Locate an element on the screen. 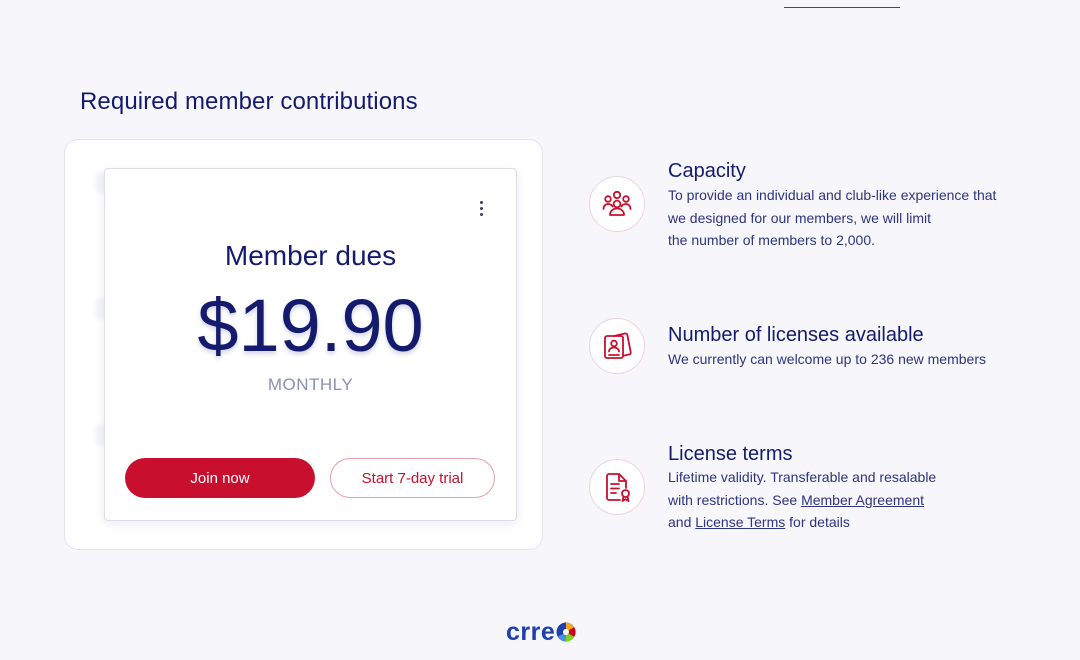 This screenshot has width=1080, height=660. footer-logo: crre is located at coordinates (541, 632).